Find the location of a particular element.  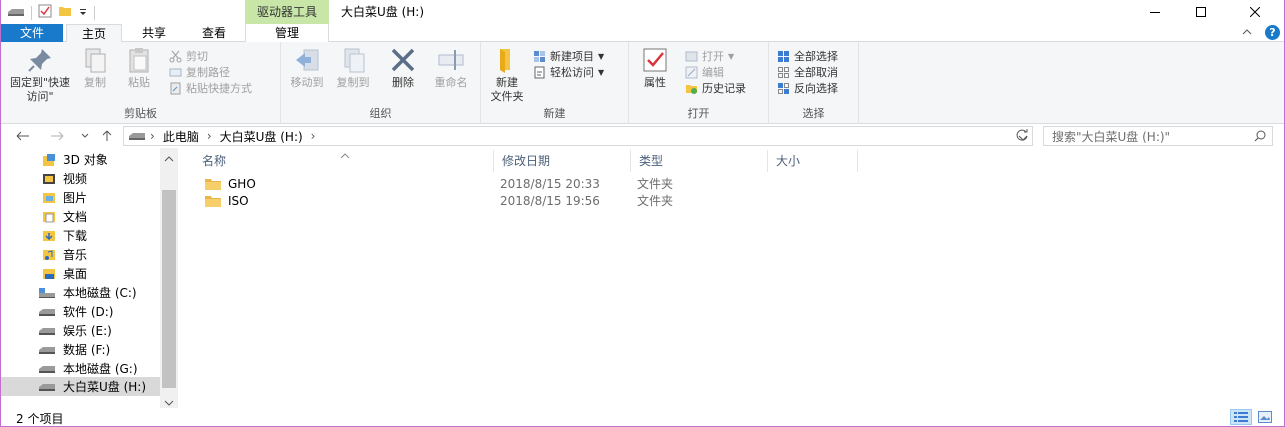

back-arrow-icon is located at coordinates (22, 136).